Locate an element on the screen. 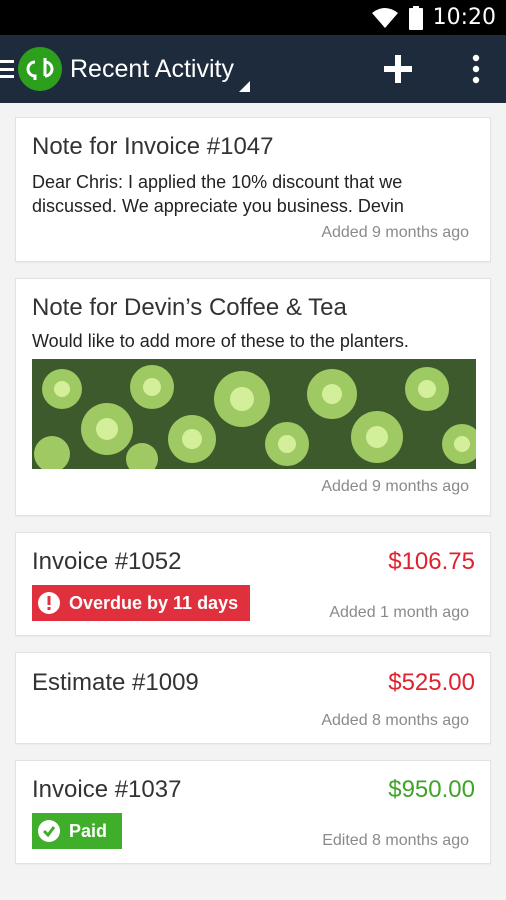  card-title: Invoice #1052 is located at coordinates (107, 561).